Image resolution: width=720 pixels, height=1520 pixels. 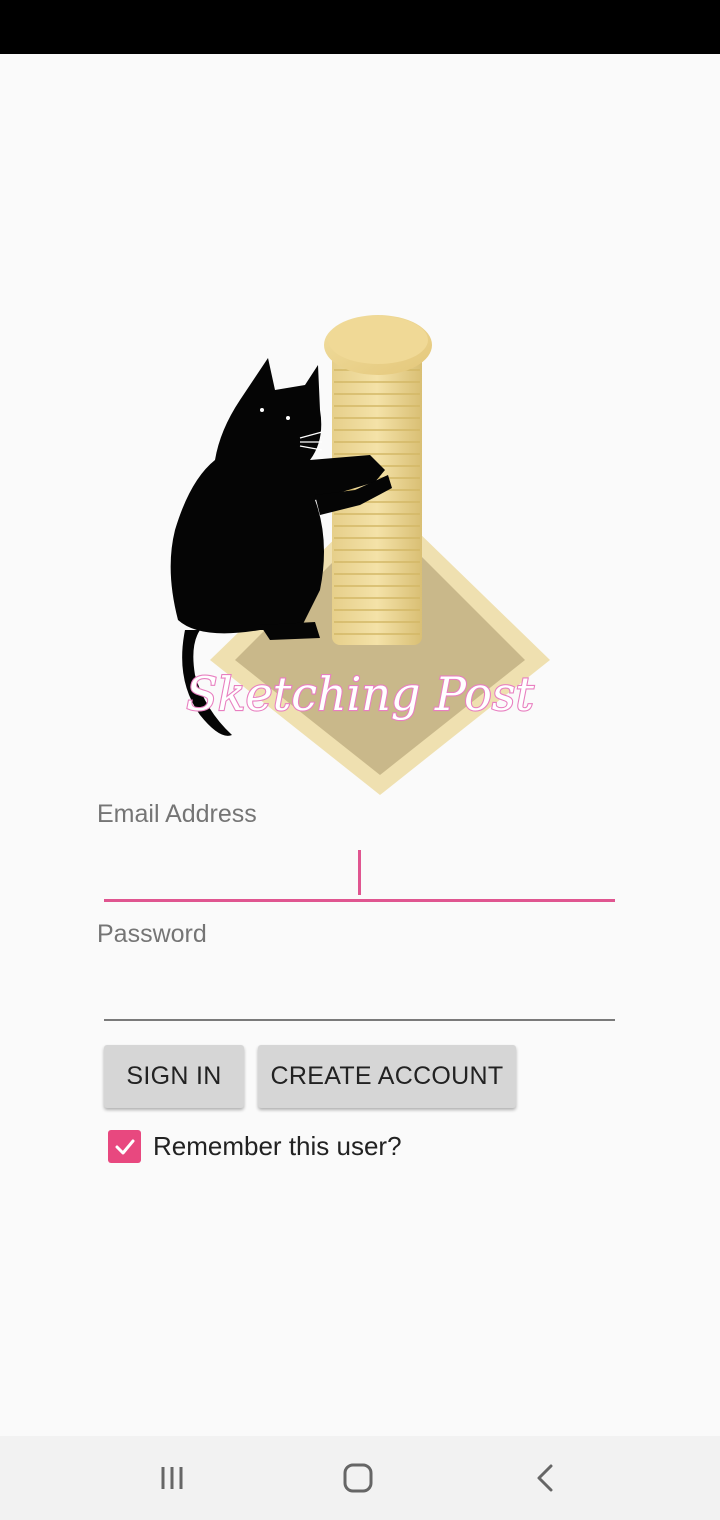 What do you see at coordinates (359, 1020) in the screenshot?
I see `password-underline` at bounding box center [359, 1020].